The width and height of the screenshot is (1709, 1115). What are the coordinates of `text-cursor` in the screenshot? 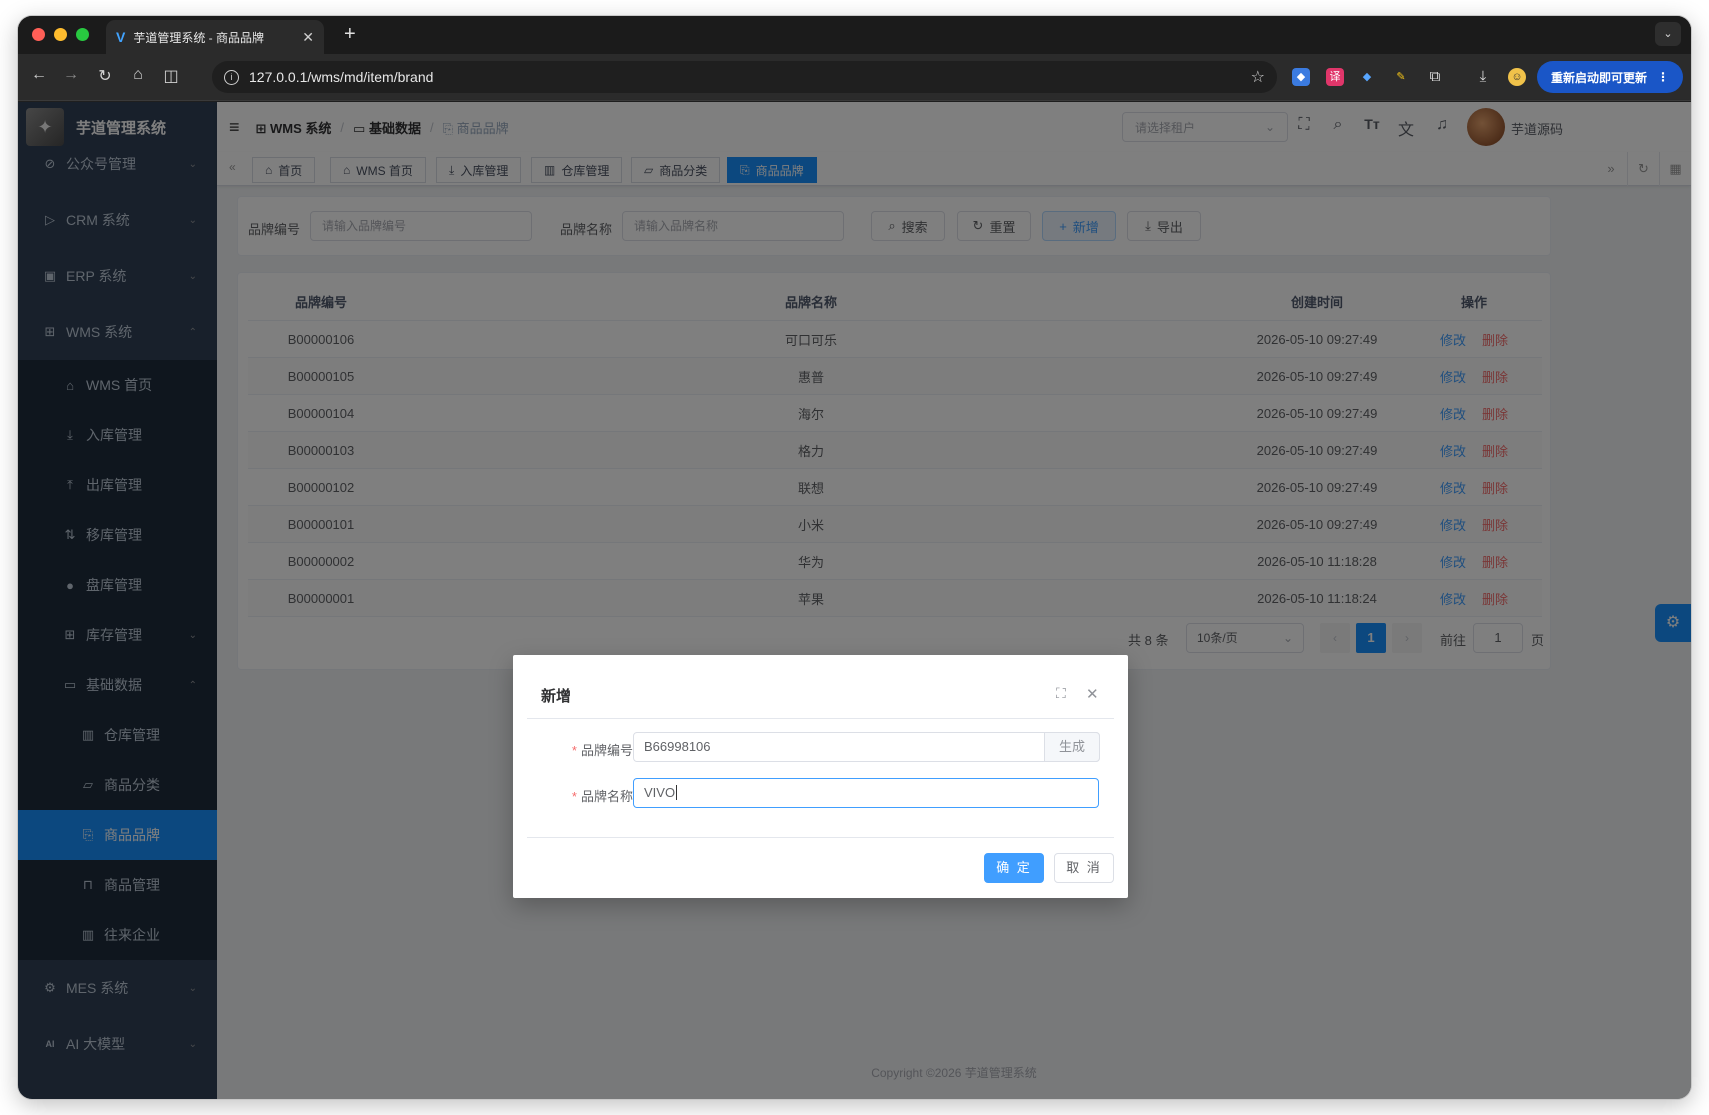 It's located at (677, 792).